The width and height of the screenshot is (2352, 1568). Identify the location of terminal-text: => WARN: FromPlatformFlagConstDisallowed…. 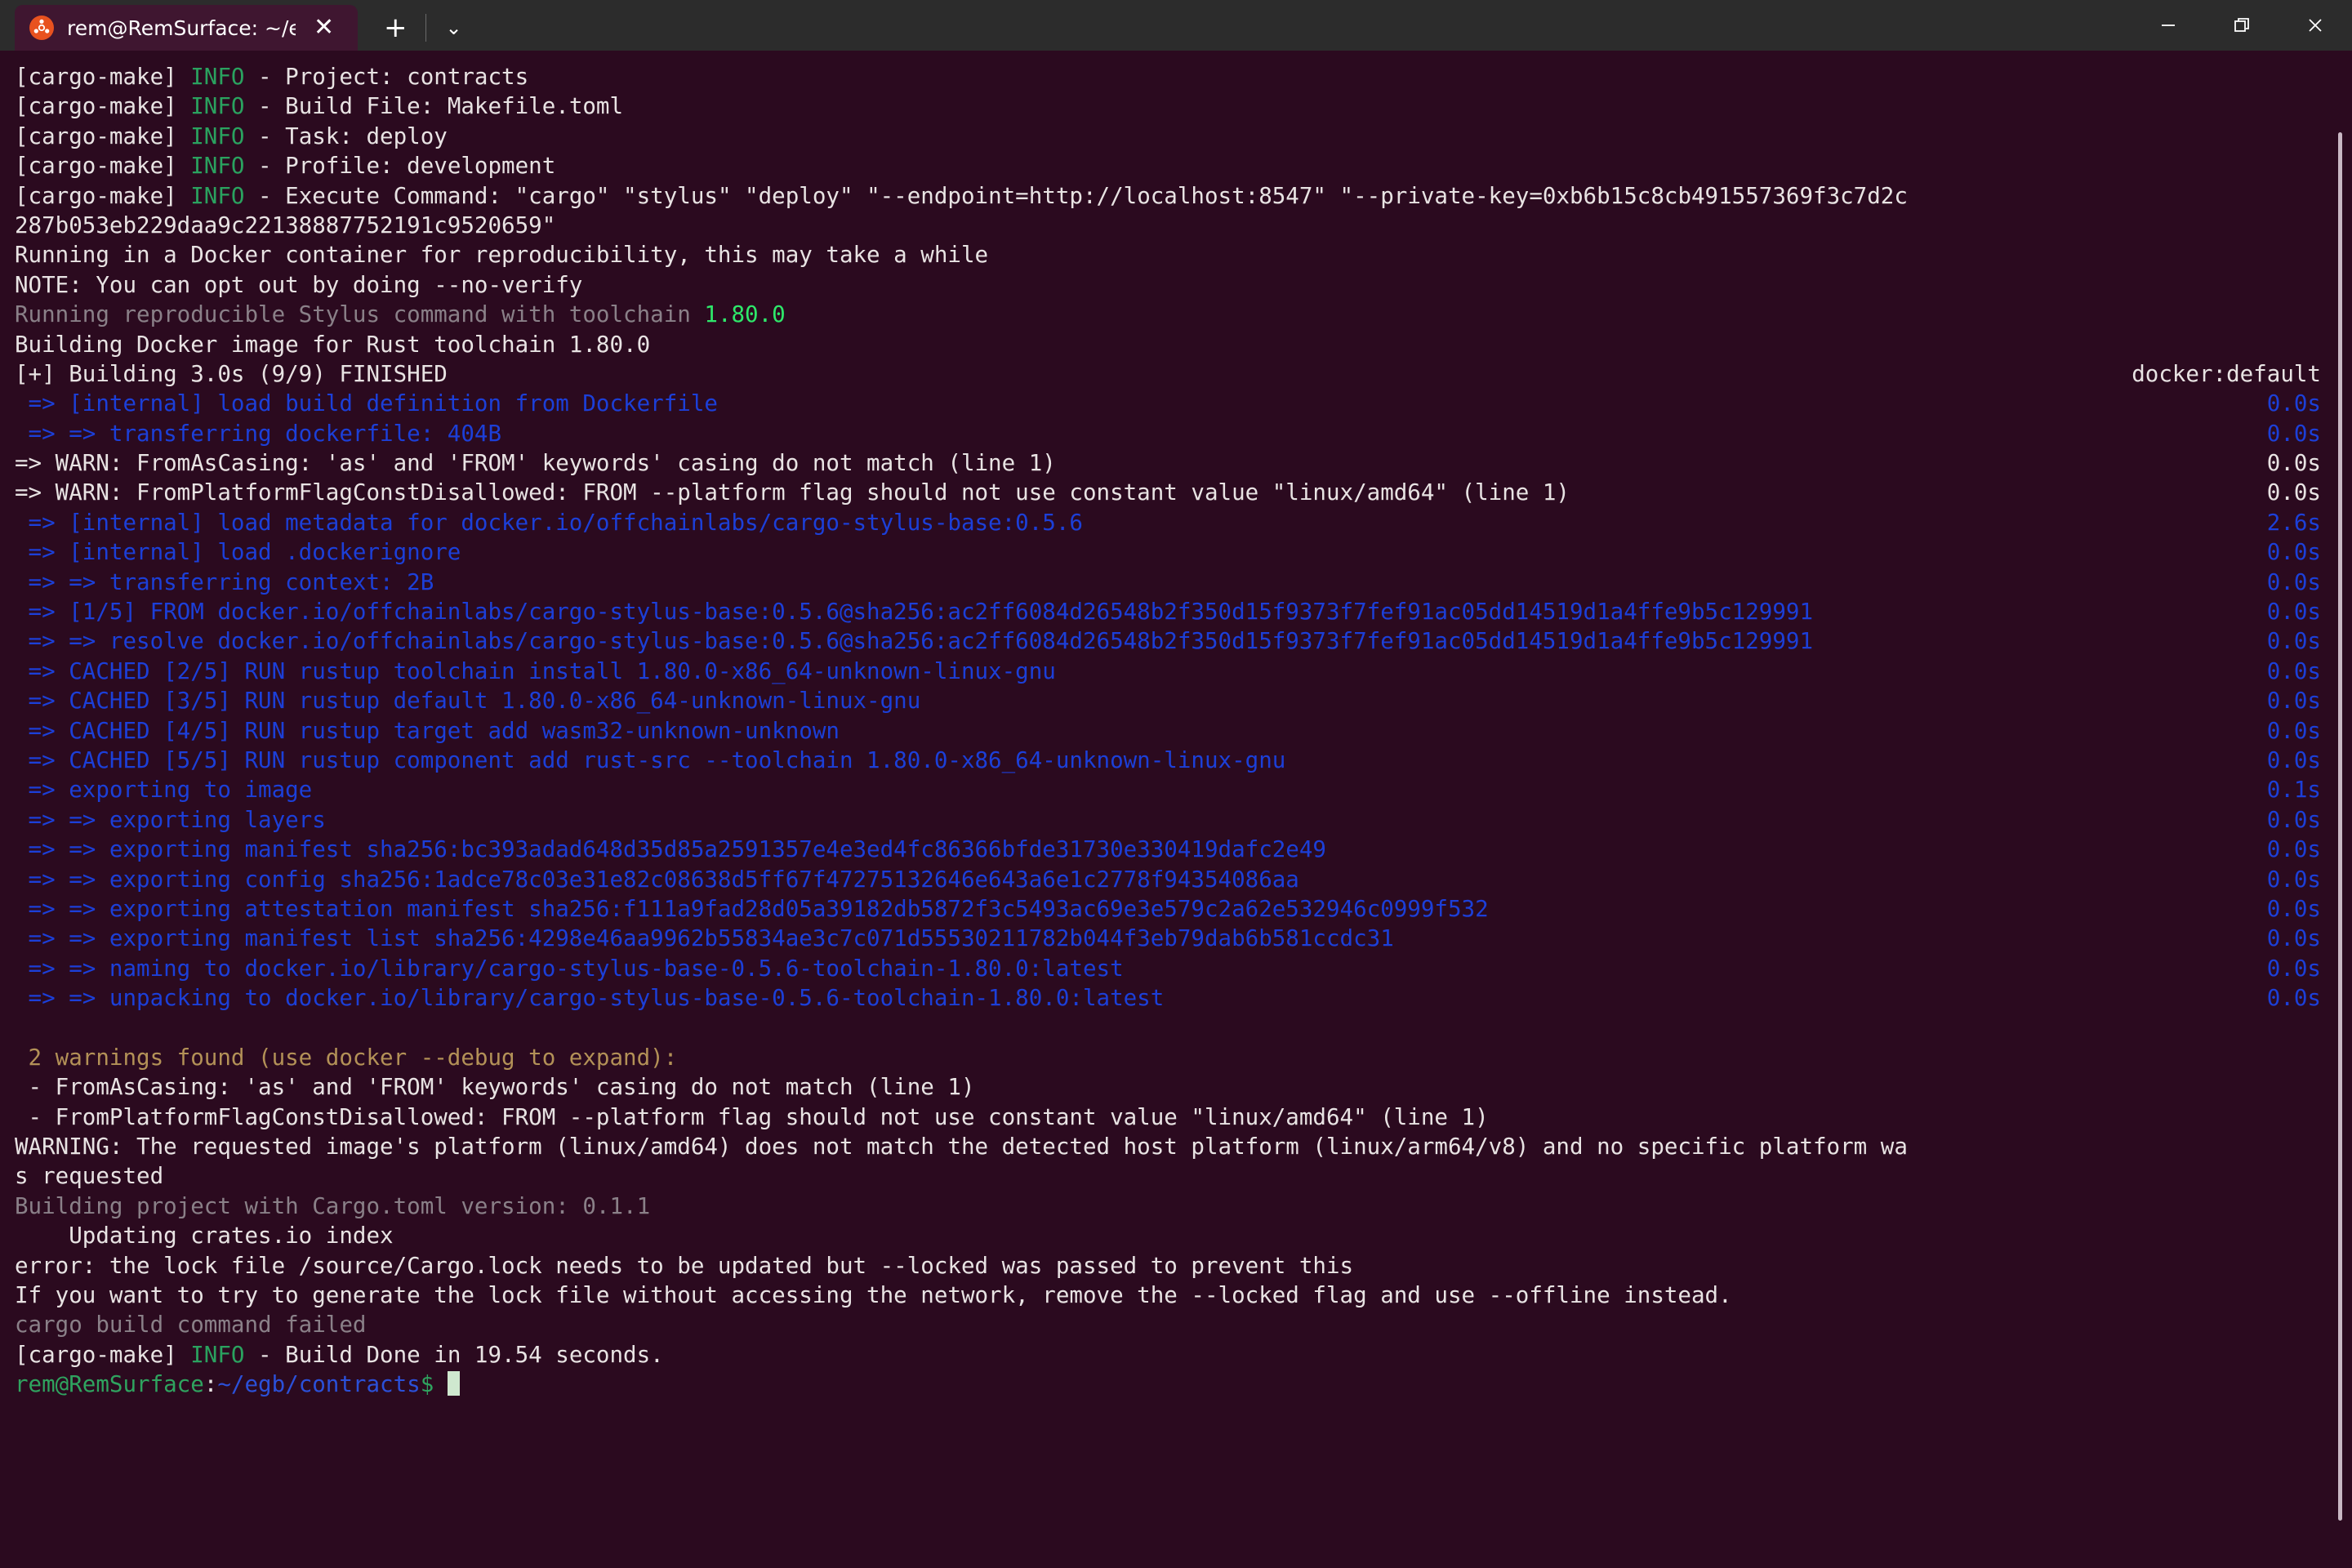
(792, 492).